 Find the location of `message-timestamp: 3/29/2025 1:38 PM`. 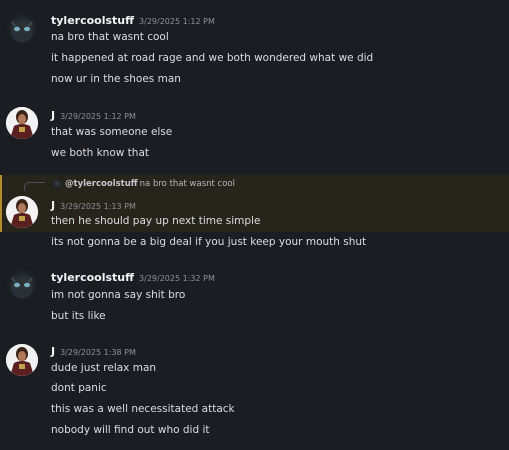

message-timestamp: 3/29/2025 1:38 PM is located at coordinates (98, 352).